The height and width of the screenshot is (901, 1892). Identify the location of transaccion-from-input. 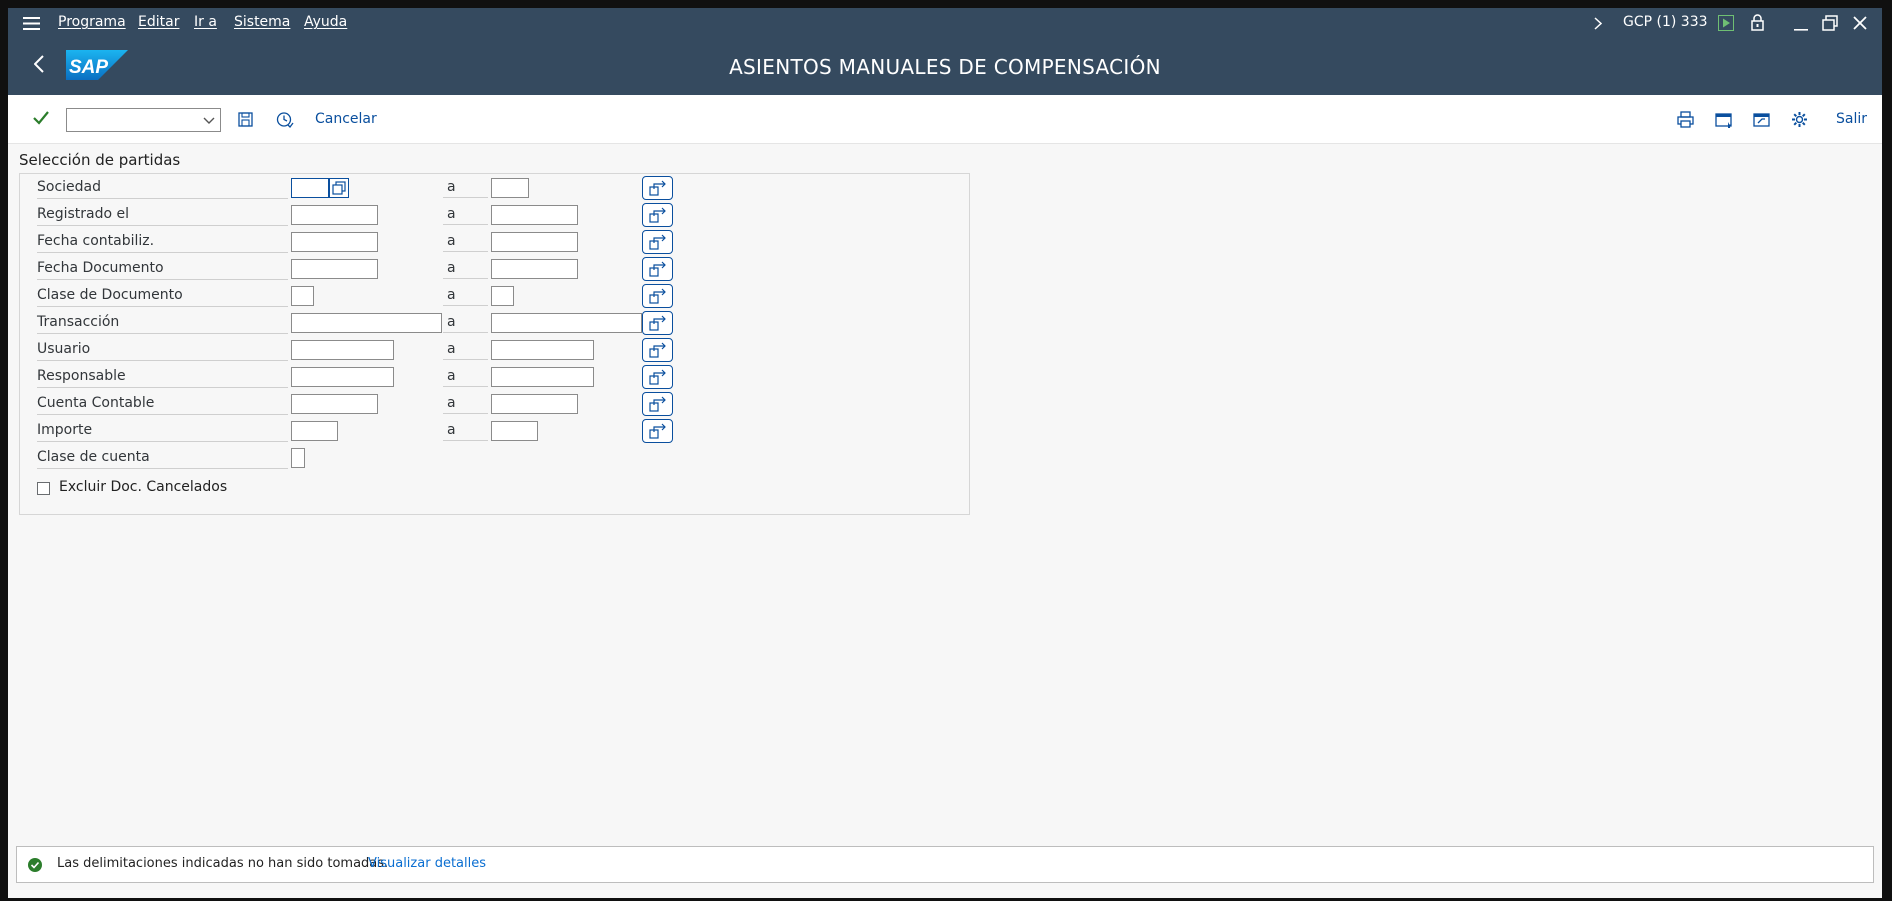
(366, 323).